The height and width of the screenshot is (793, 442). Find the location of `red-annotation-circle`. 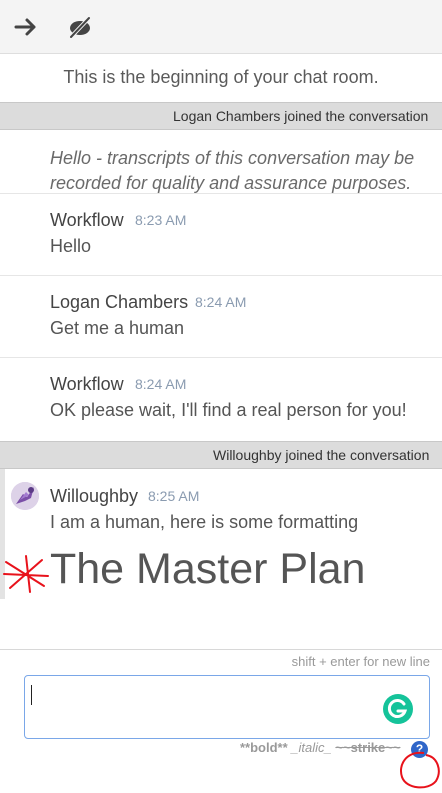

red-annotation-circle is located at coordinates (420, 770).